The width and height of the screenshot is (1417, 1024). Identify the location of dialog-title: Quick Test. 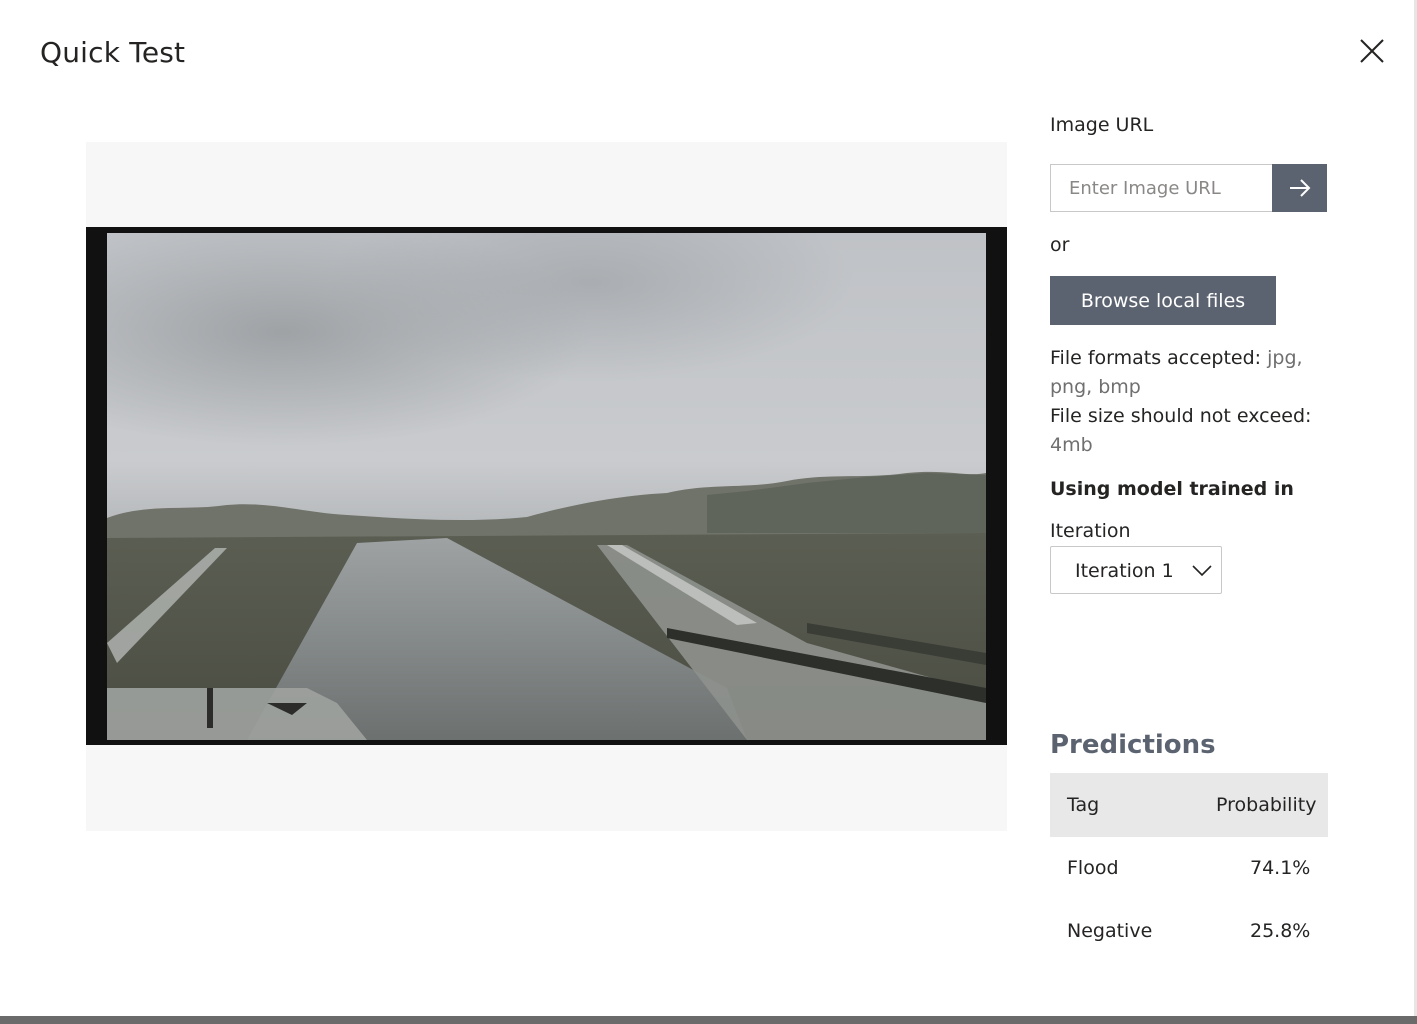
(113, 52).